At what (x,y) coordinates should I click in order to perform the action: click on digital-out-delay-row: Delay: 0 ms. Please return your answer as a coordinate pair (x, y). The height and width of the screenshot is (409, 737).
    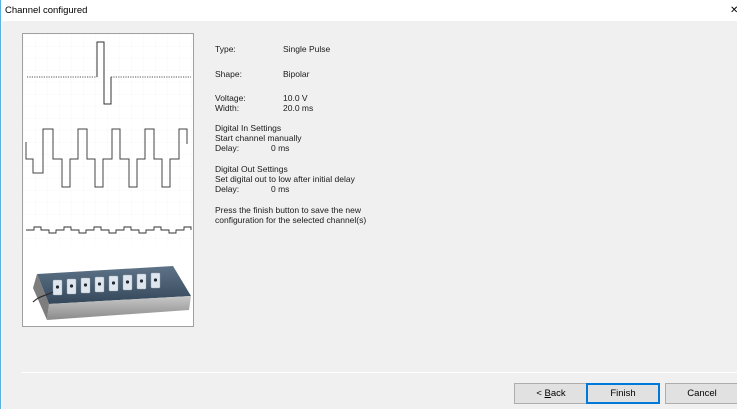
    Looking at the image, I should click on (345, 189).